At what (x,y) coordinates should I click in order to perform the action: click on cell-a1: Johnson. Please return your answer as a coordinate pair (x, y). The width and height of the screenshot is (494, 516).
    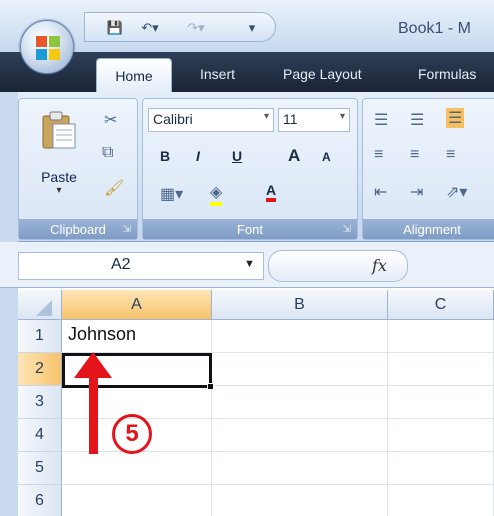
    Looking at the image, I should click on (137, 336).